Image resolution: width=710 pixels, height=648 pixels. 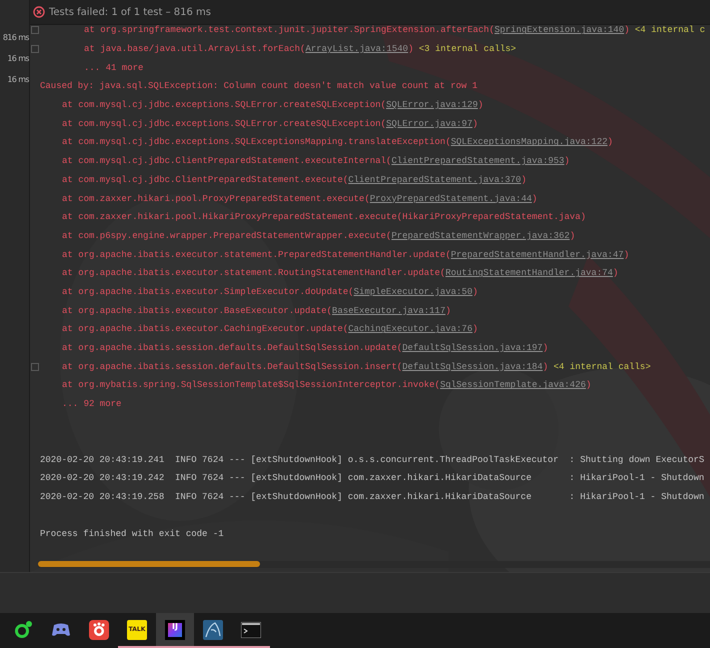 I want to click on controller-icon, so click(x=61, y=629).